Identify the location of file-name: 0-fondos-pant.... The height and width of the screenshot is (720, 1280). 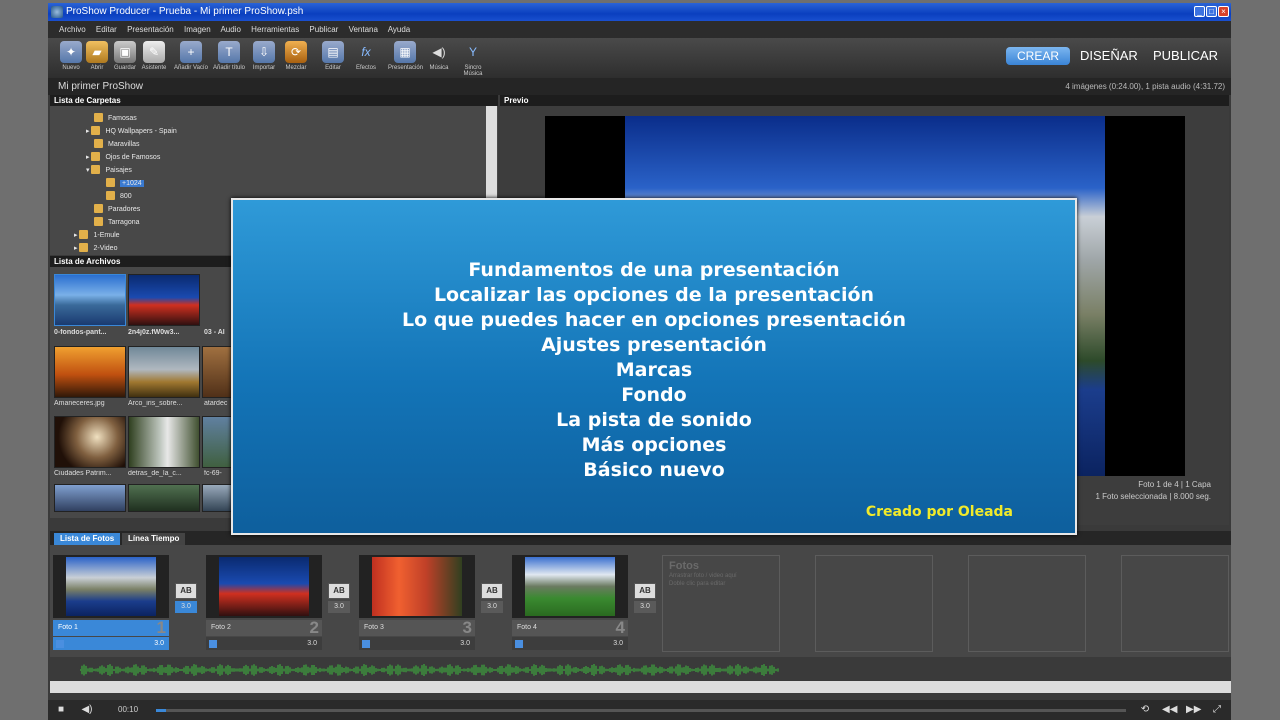
(80, 332).